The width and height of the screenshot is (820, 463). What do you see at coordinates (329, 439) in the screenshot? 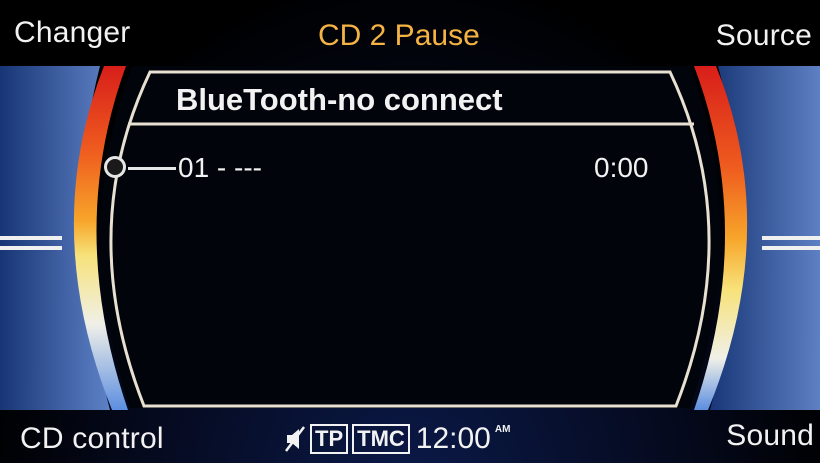
I see `tp-badge: TP` at bounding box center [329, 439].